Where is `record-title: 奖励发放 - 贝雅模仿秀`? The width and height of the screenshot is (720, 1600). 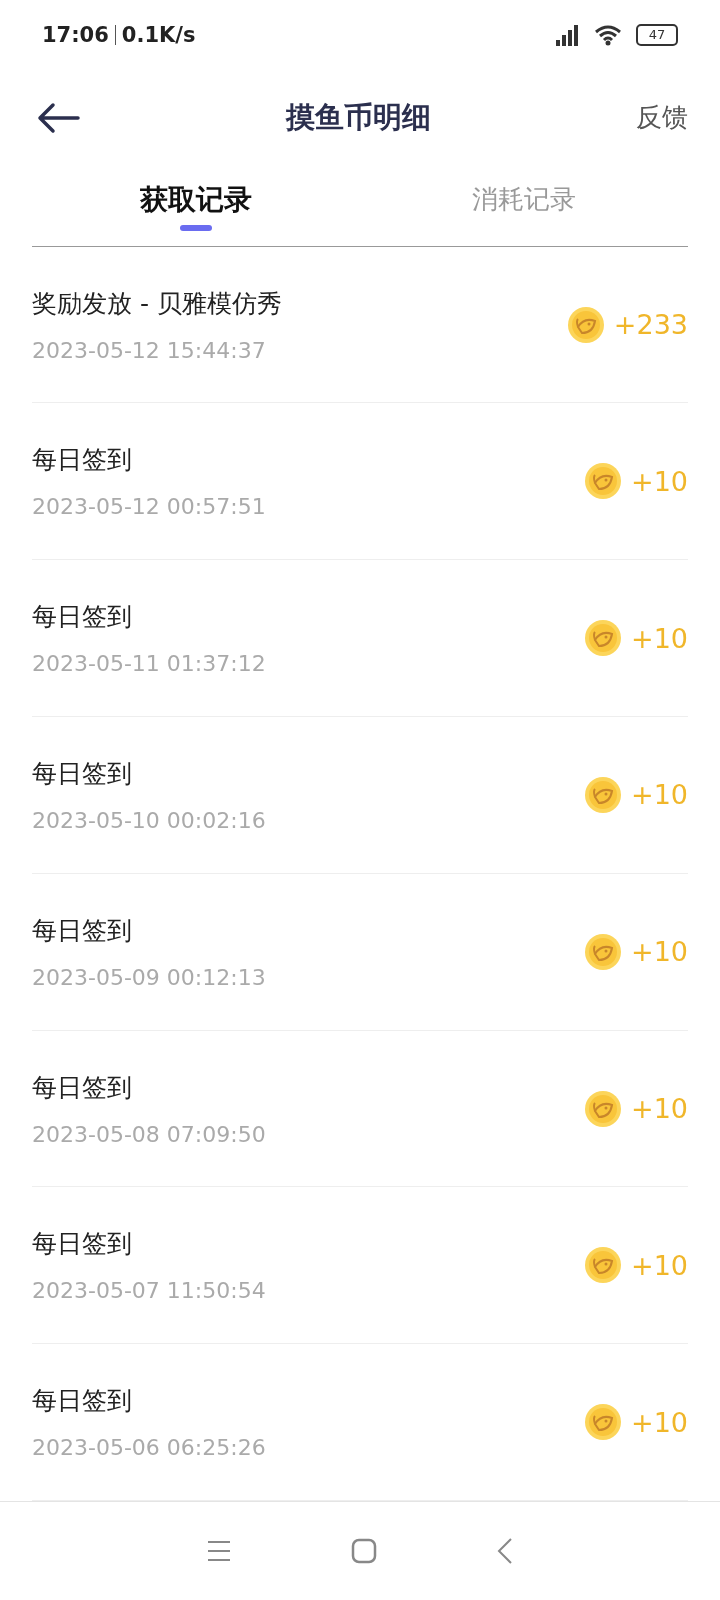
record-title: 奖励发放 - 贝雅模仿秀 is located at coordinates (157, 303).